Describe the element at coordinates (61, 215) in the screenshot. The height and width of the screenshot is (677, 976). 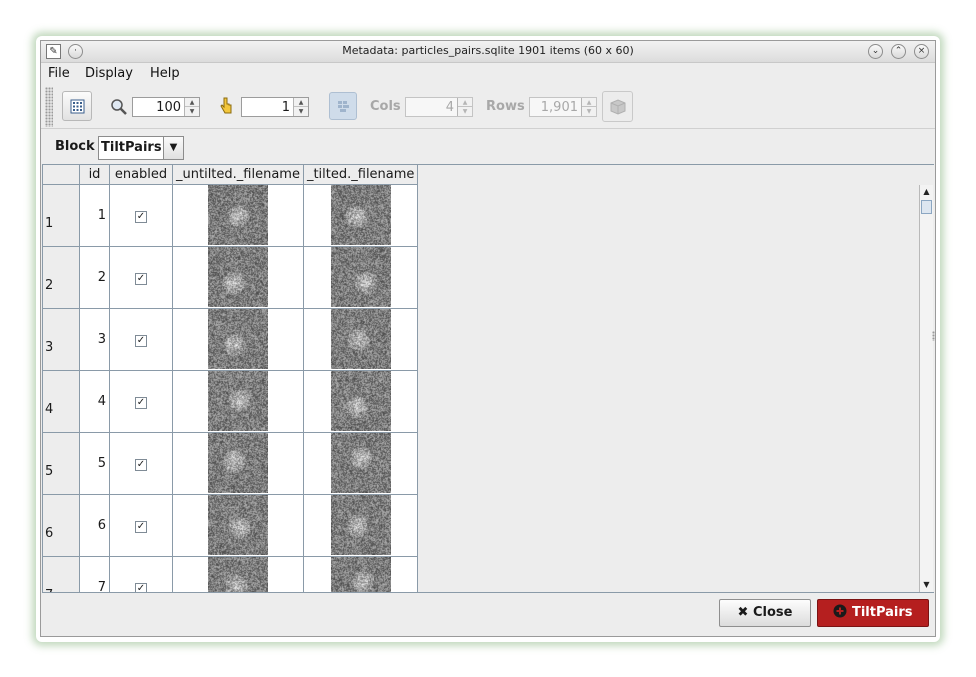
I see `row-header: 1` at that location.